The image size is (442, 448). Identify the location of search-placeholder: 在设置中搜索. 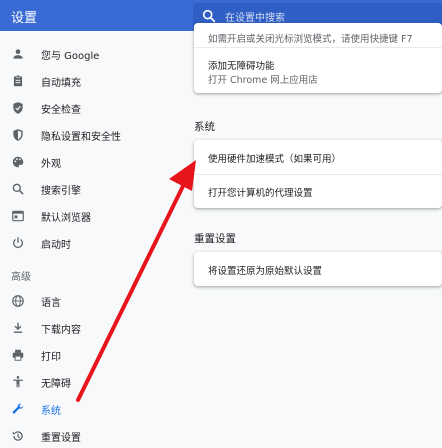
(255, 18).